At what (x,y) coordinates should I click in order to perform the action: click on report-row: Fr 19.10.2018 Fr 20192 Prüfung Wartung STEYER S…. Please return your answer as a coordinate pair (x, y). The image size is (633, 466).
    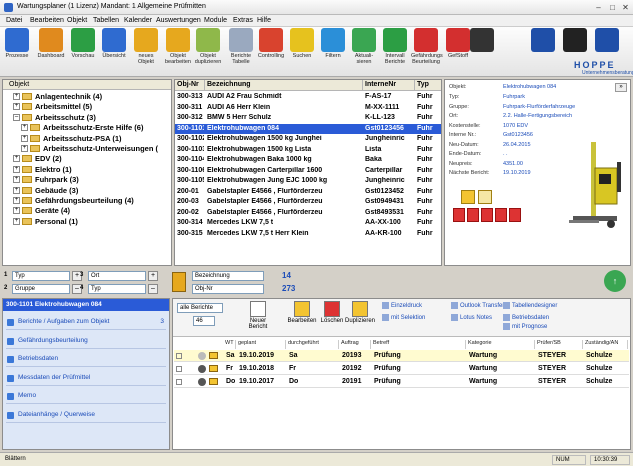
    Looking at the image, I should click on (401, 369).